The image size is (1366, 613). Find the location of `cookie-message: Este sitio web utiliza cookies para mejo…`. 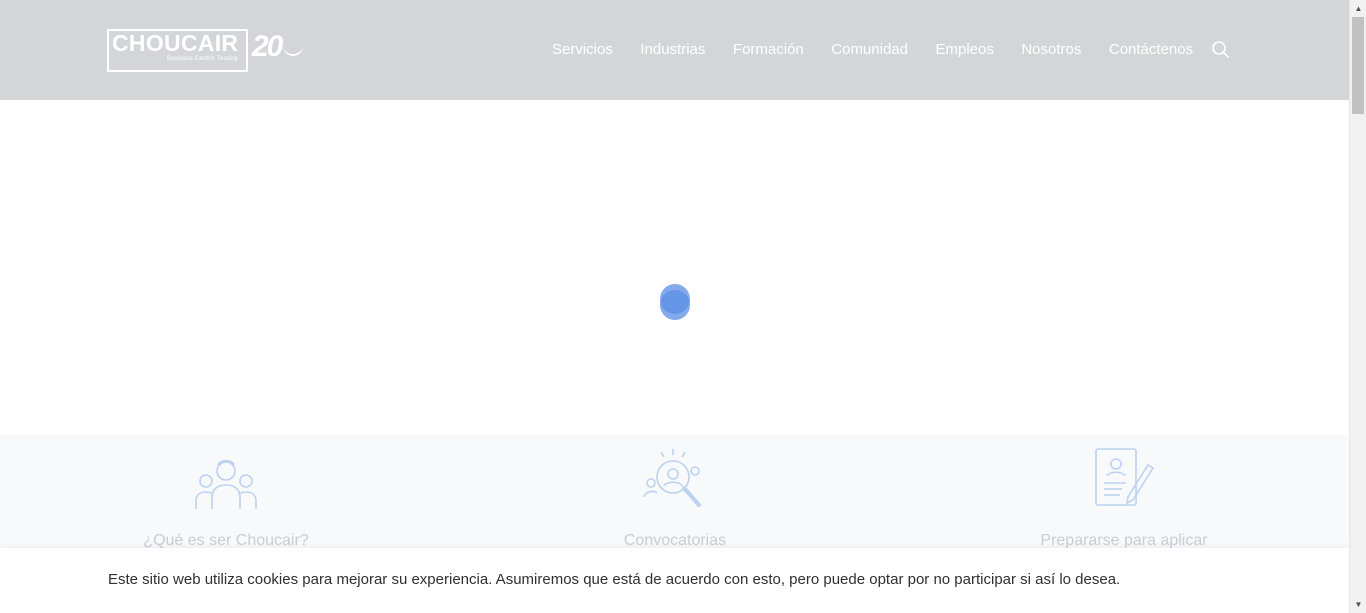

cookie-message: Este sitio web utiliza cookies para mejo… is located at coordinates (614, 579).